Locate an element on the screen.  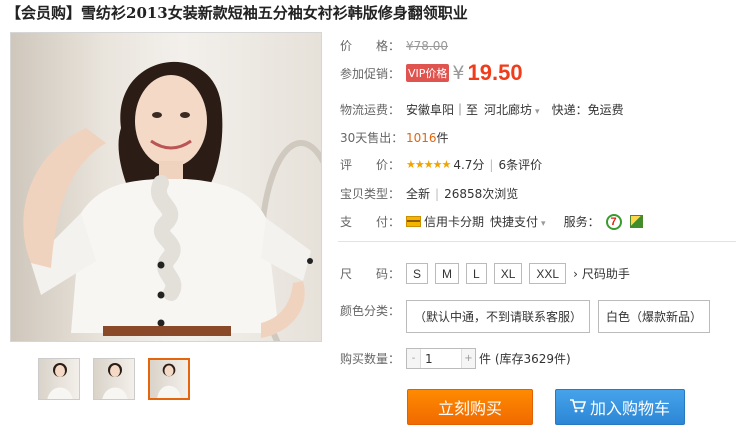
divider is located at coordinates (537, 241).